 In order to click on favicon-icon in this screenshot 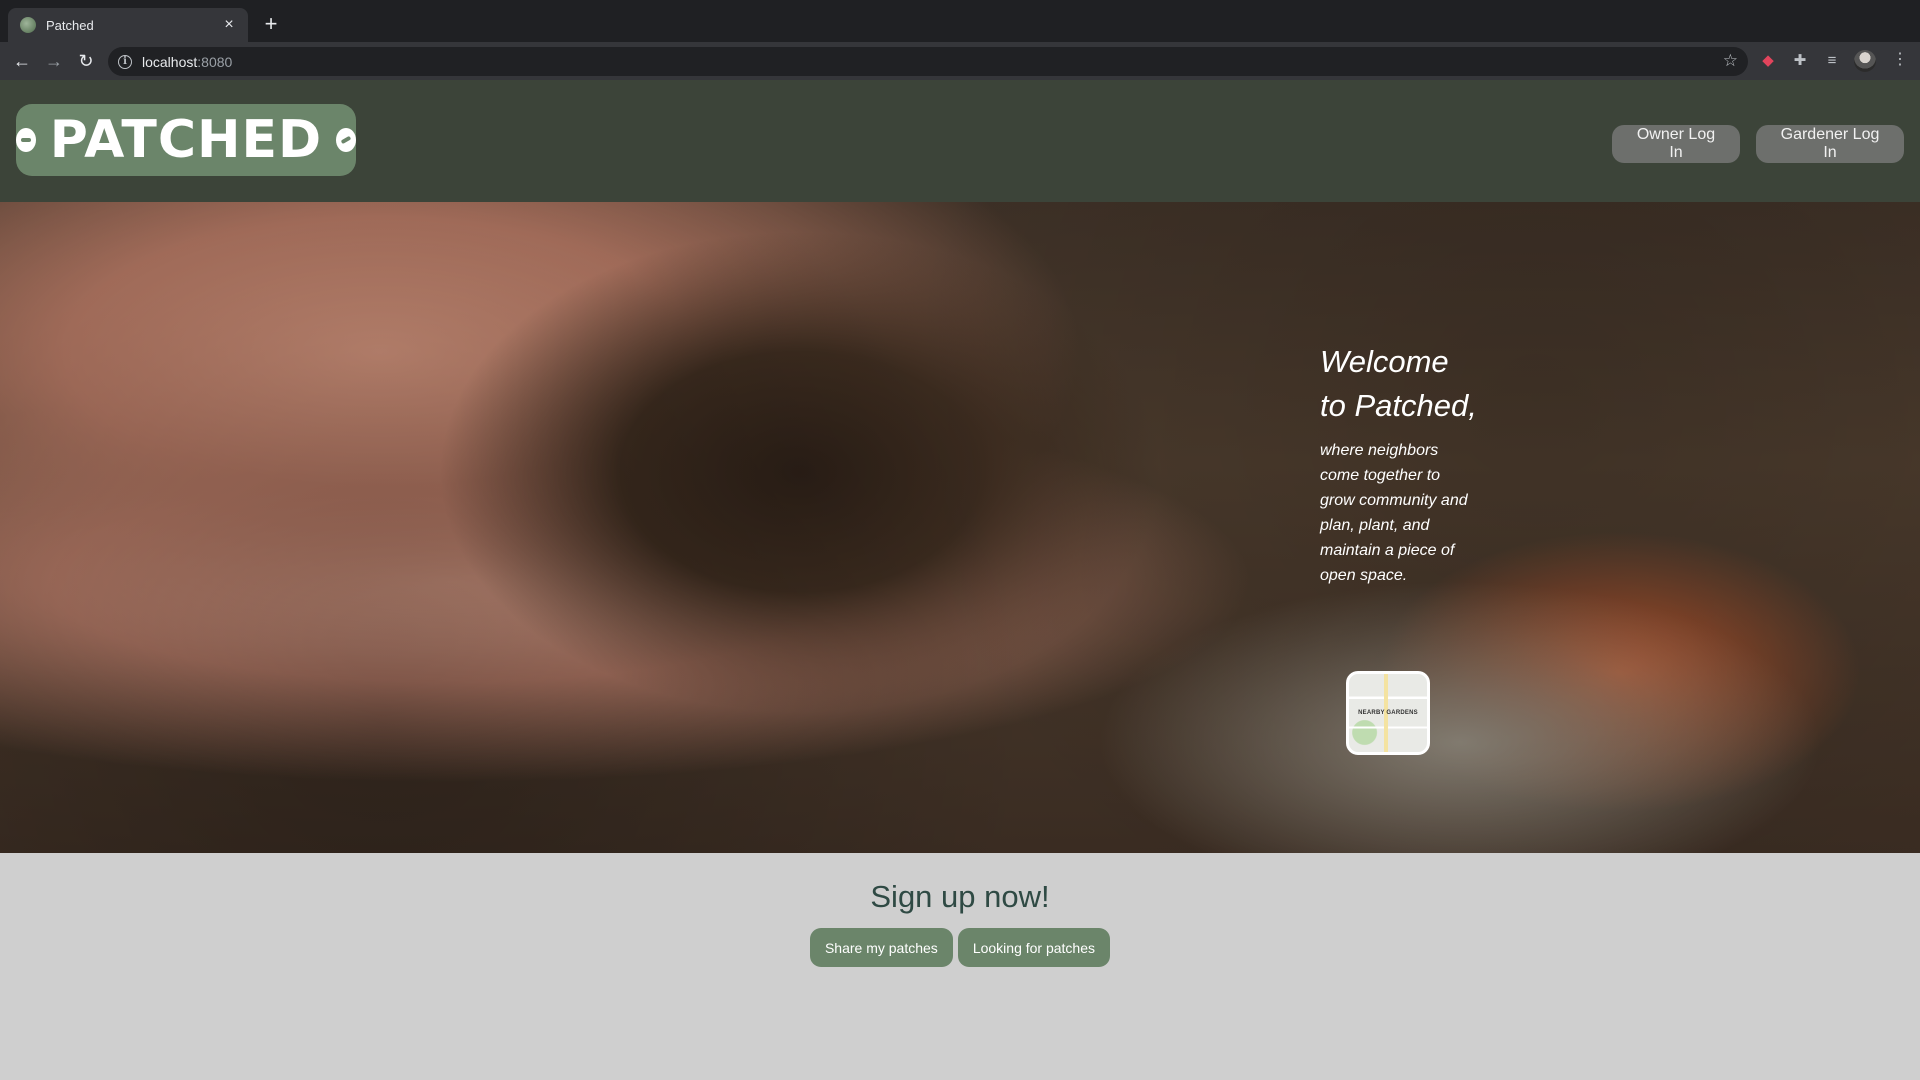, I will do `click(28, 25)`.